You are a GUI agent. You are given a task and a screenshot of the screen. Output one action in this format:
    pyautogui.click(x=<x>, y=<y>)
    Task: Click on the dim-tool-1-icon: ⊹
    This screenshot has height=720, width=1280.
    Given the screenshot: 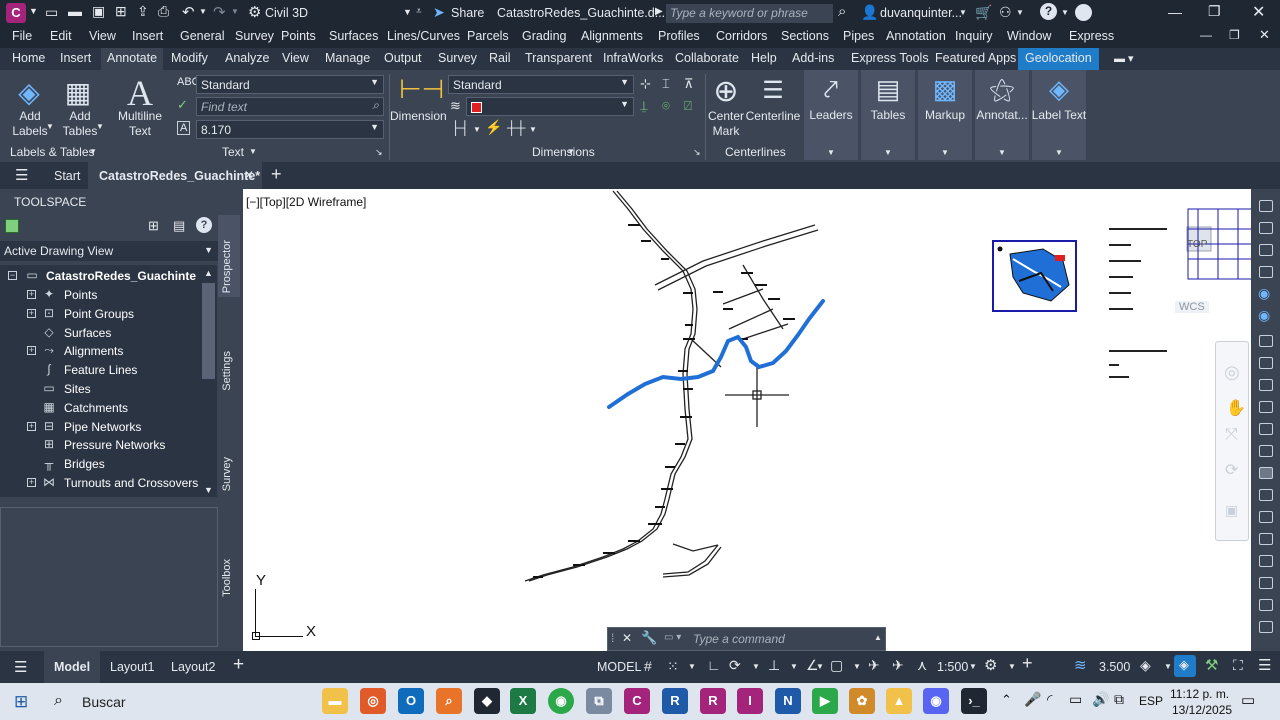 What is the action you would take?
    pyautogui.click(x=645, y=84)
    